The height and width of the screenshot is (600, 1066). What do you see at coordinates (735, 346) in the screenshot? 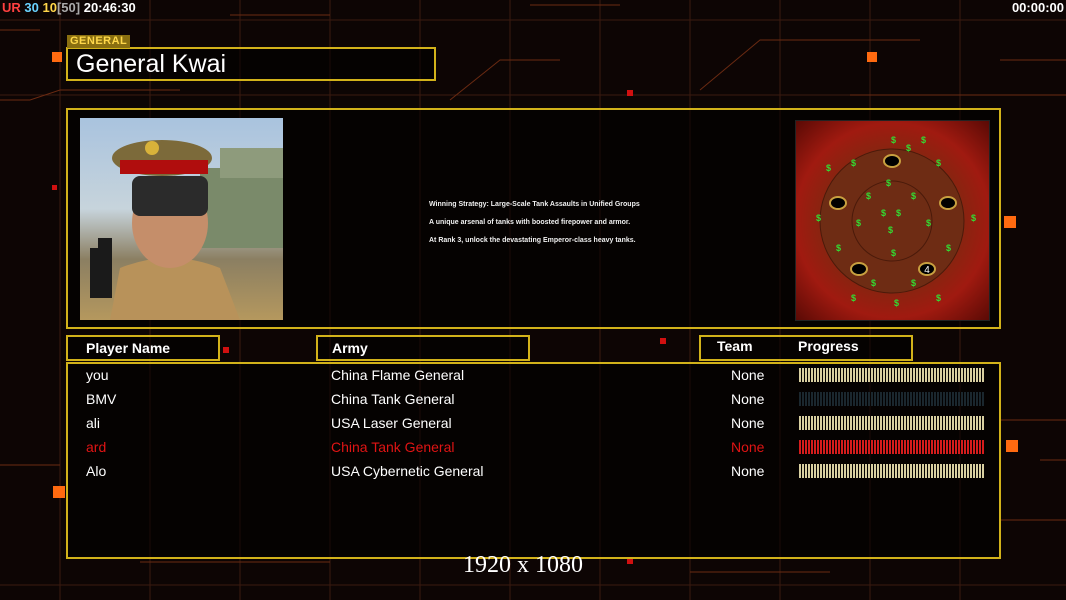
I see `team-header: Team` at bounding box center [735, 346].